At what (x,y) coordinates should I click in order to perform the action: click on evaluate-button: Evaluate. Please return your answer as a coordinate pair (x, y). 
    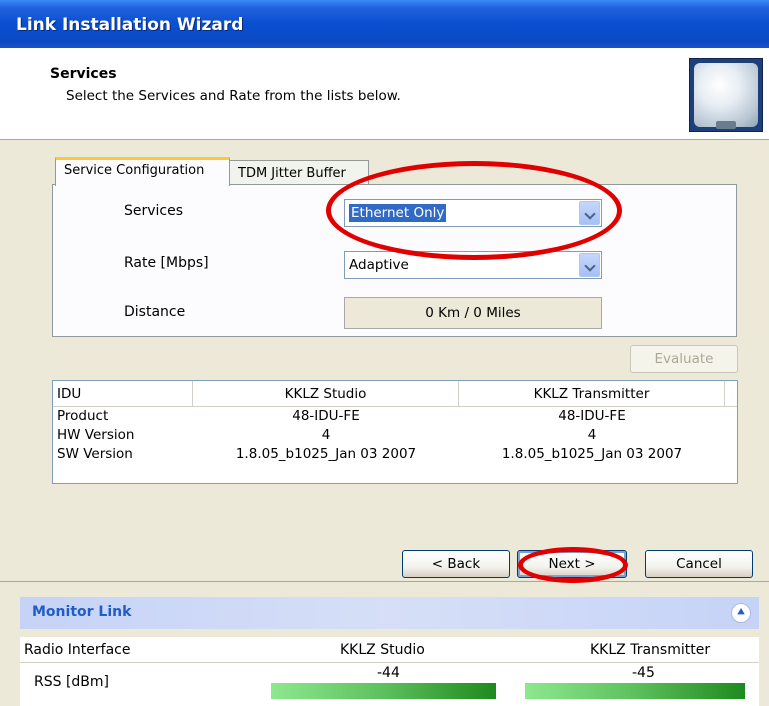
    Looking at the image, I should click on (684, 359).